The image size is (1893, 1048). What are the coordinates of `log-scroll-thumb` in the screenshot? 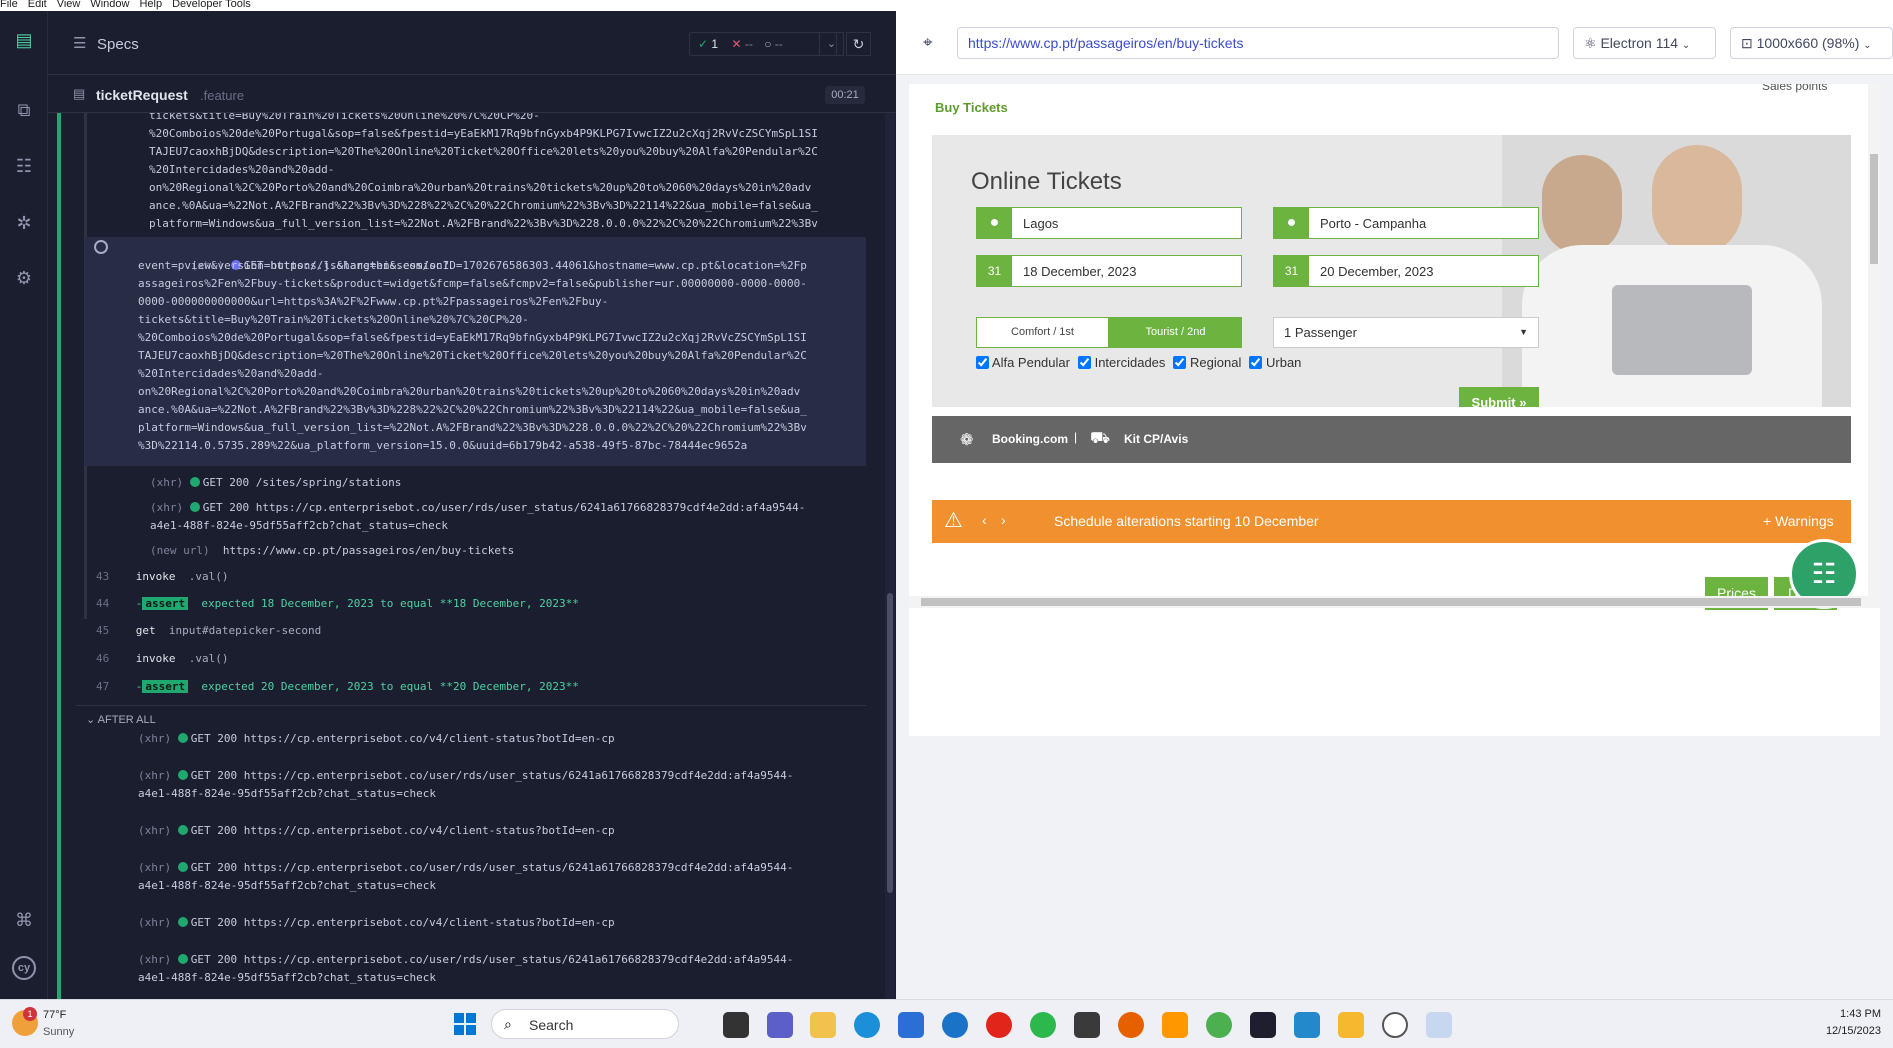 It's located at (890, 743).